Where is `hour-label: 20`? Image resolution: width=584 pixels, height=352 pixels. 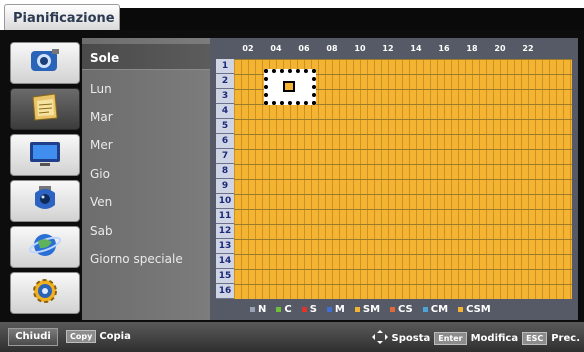 hour-label: 20 is located at coordinates (500, 48).